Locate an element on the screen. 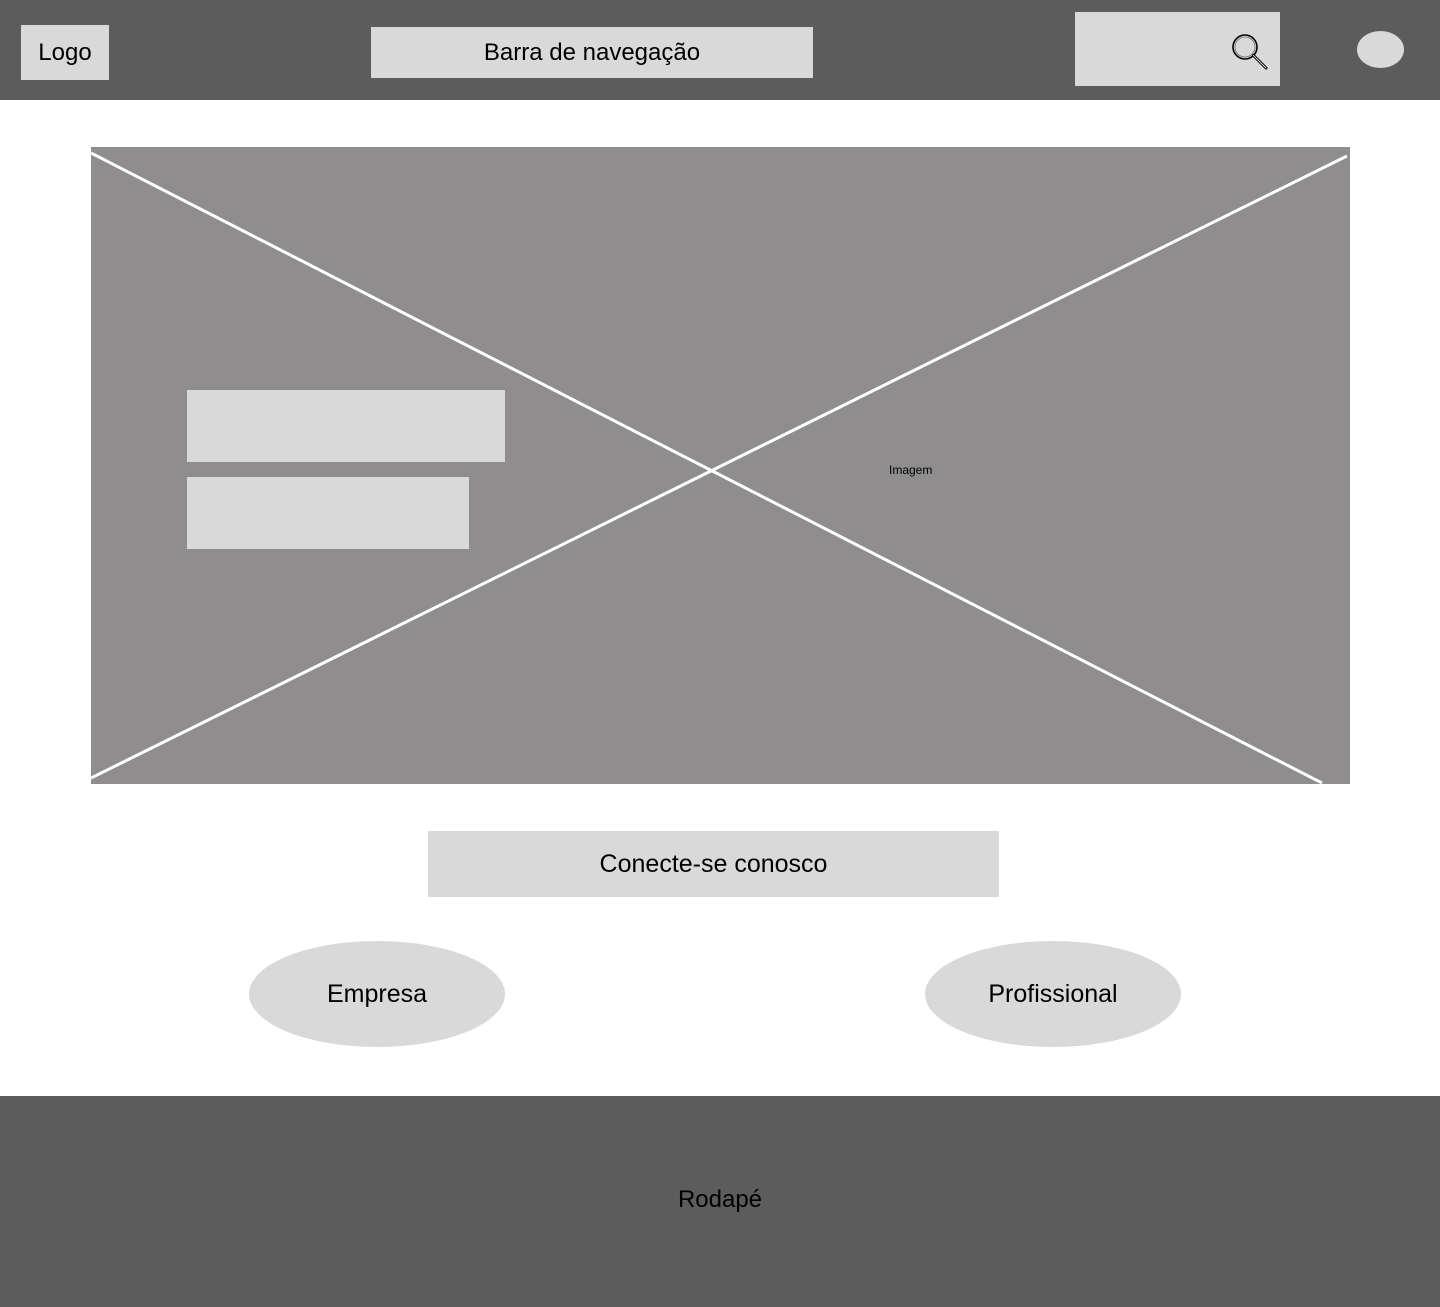 The height and width of the screenshot is (1307, 1440). hero-subtitle-placeholder is located at coordinates (328, 513).